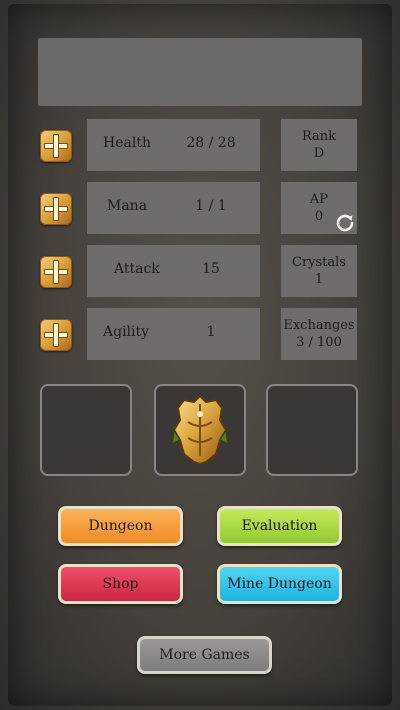 This screenshot has height=710, width=400. Describe the element at coordinates (319, 279) in the screenshot. I see `crystals-value: 1` at that location.